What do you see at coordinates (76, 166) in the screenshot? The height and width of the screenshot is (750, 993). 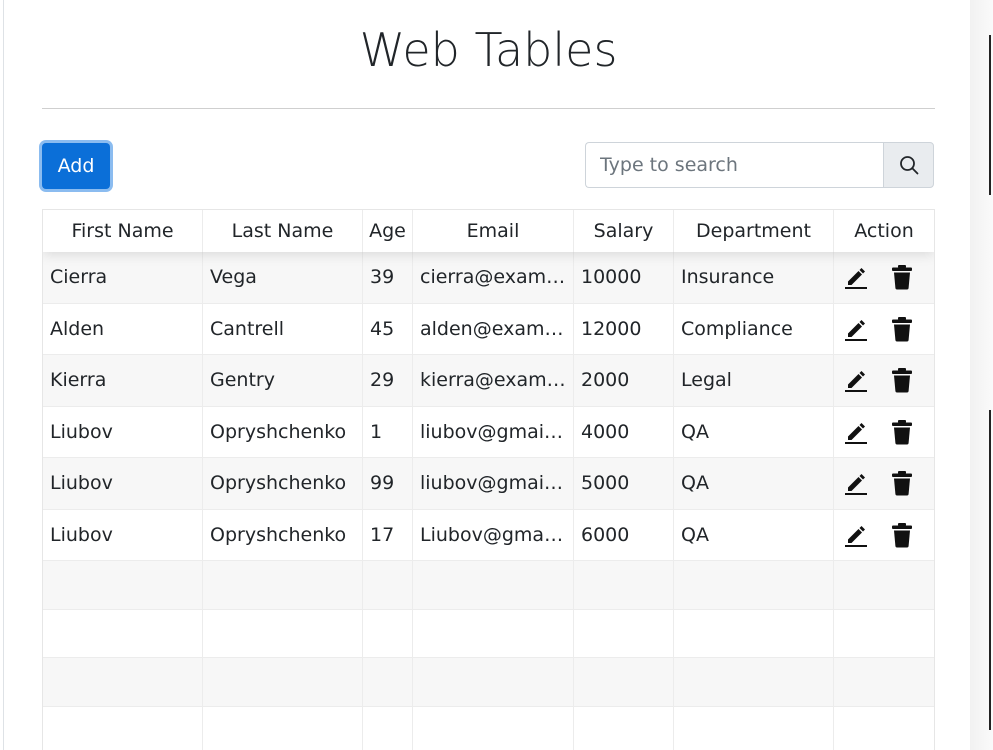 I see `add-button: Add` at bounding box center [76, 166].